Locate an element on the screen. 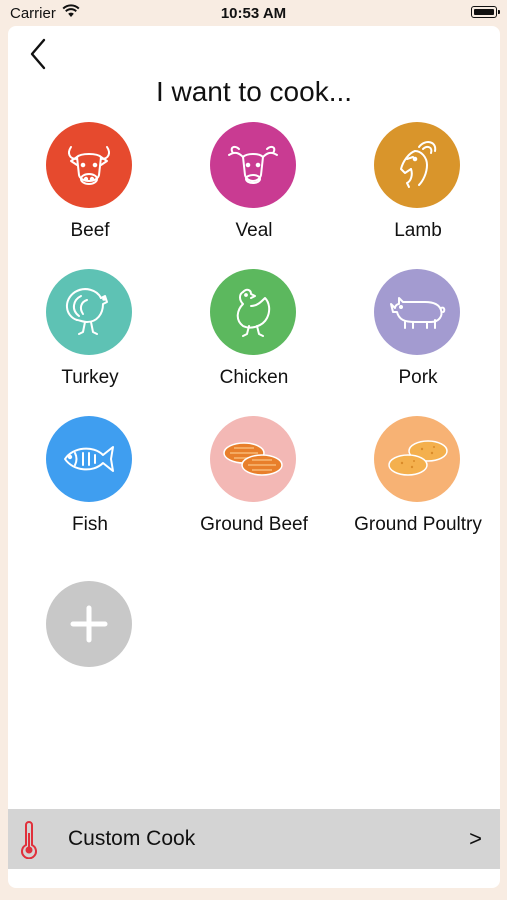 The width and height of the screenshot is (507, 900). meat-option-veal: Veal is located at coordinates (254, 187).